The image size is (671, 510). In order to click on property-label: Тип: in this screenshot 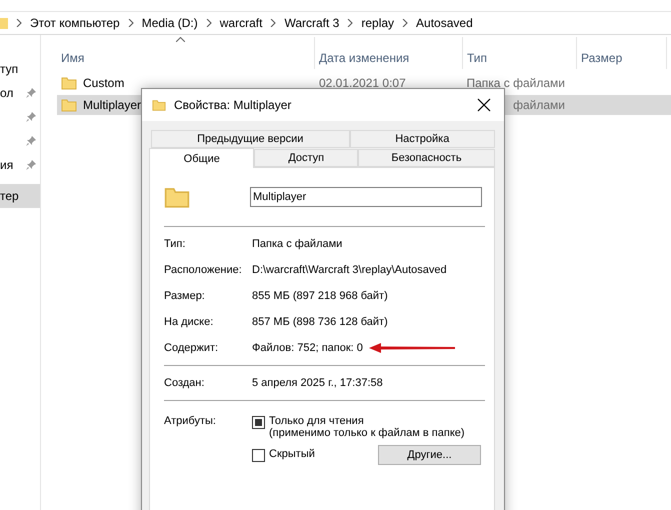, I will do `click(175, 244)`.